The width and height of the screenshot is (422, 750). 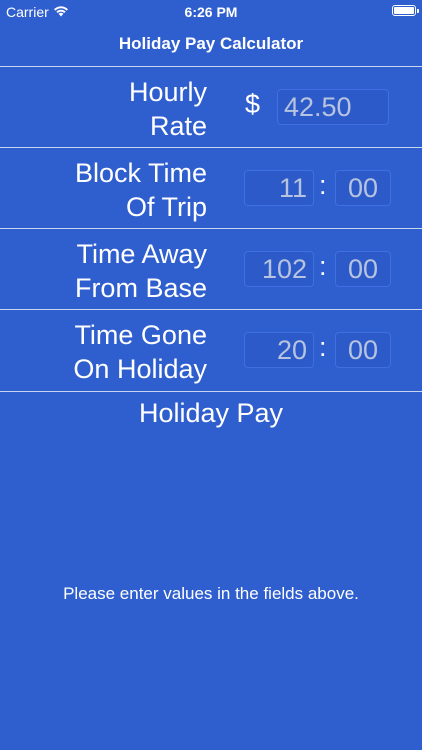 I want to click on status-right, so click(x=405, y=10).